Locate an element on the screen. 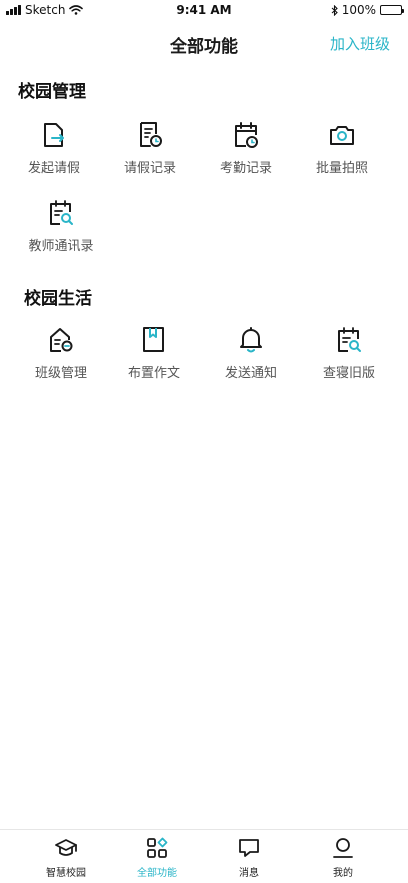  grid-item-start-leave: 发起请假 is located at coordinates (54, 152).